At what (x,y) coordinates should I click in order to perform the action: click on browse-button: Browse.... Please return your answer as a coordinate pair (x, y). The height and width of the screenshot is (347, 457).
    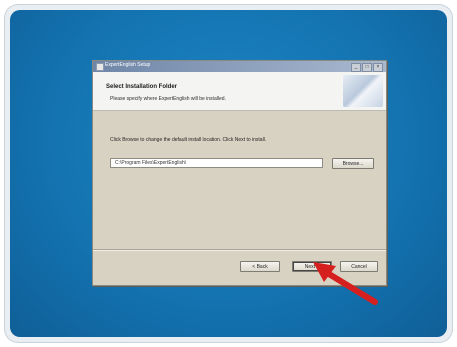
    Looking at the image, I should click on (353, 163).